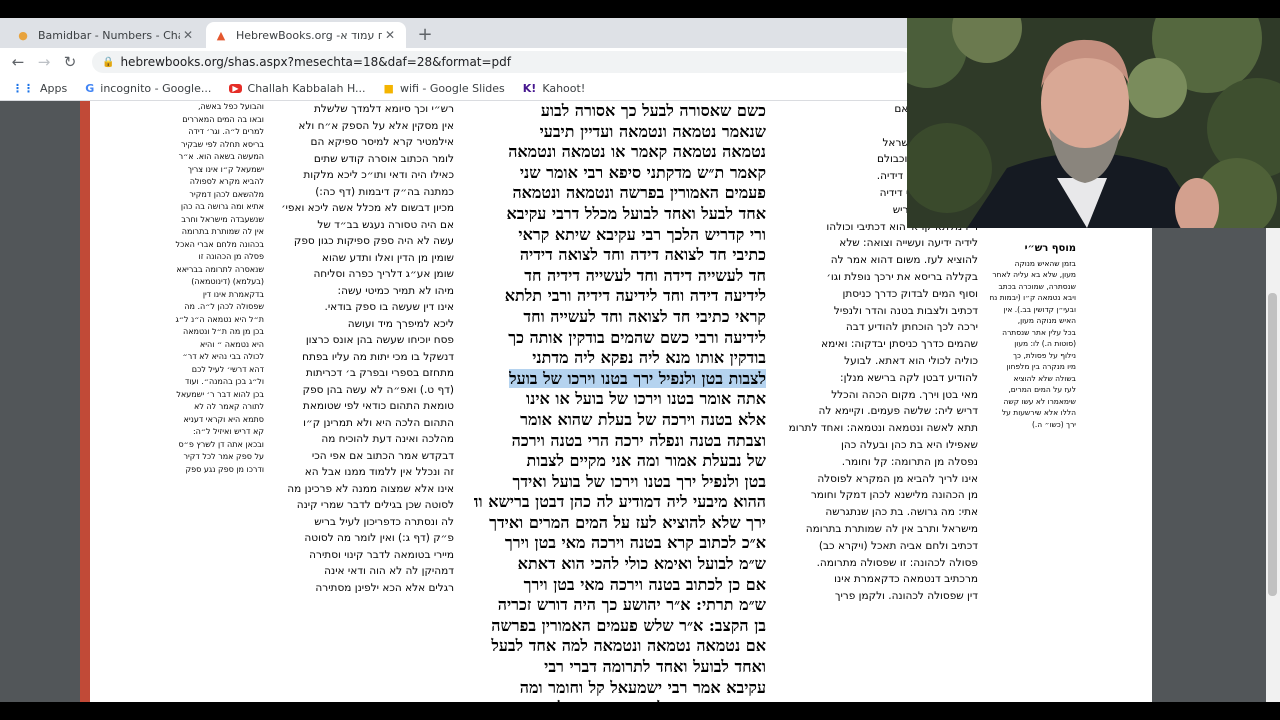 The image size is (1280, 720). What do you see at coordinates (221, 156) in the screenshot?
I see `commentary-line: המעשה בשאה הוא. א״ר` at bounding box center [221, 156].